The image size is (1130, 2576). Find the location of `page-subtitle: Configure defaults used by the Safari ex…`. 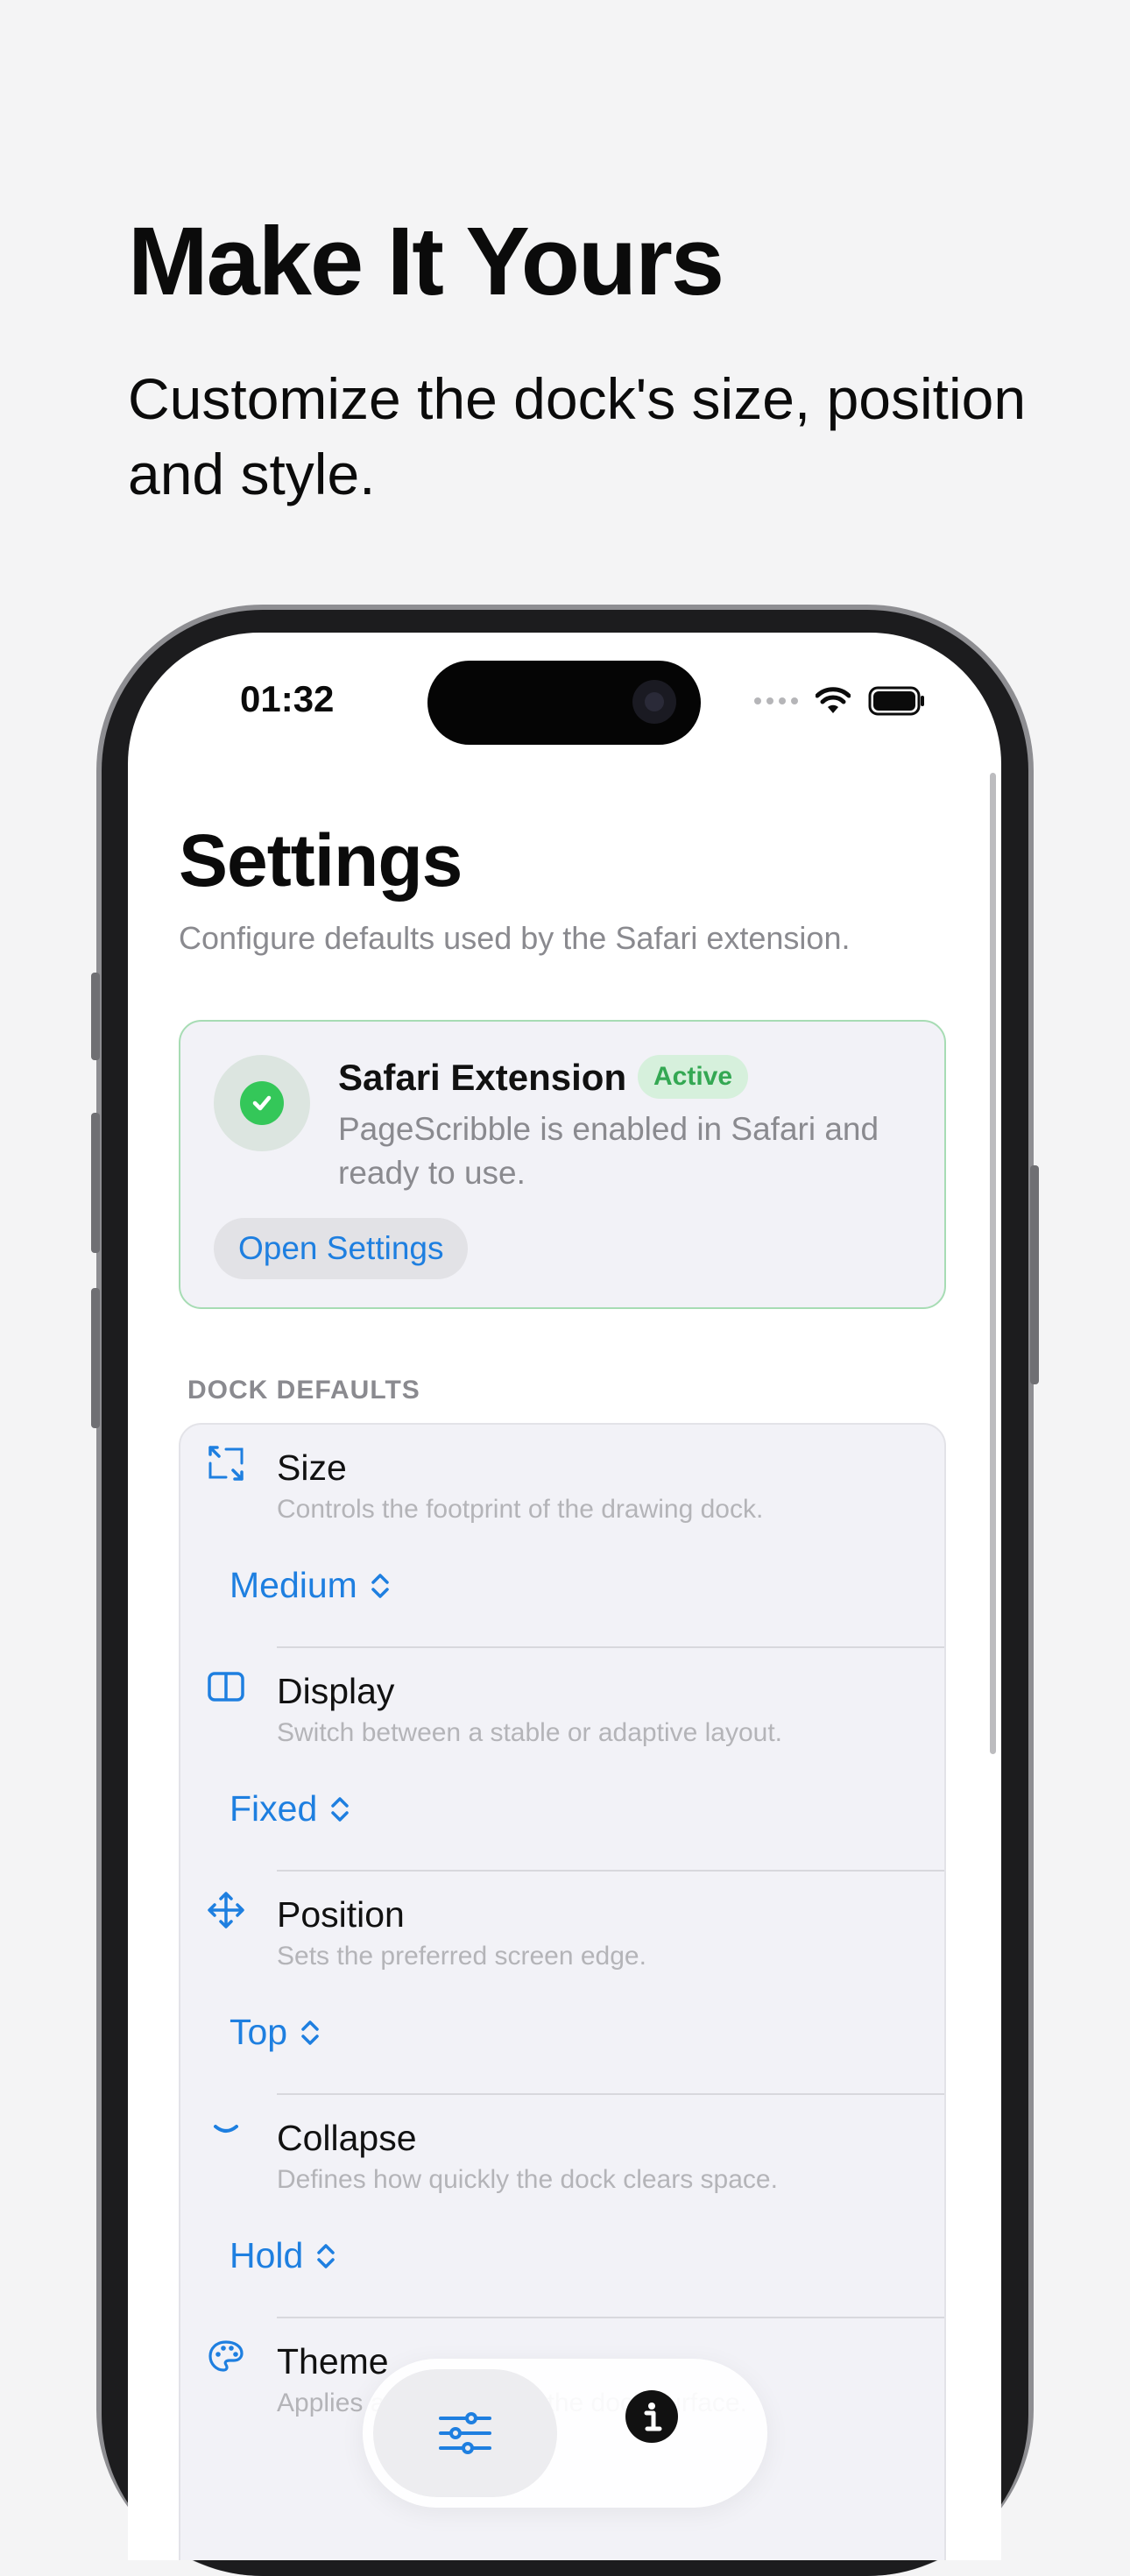

page-subtitle: Configure defaults used by the Safari ex… is located at coordinates (515, 938).